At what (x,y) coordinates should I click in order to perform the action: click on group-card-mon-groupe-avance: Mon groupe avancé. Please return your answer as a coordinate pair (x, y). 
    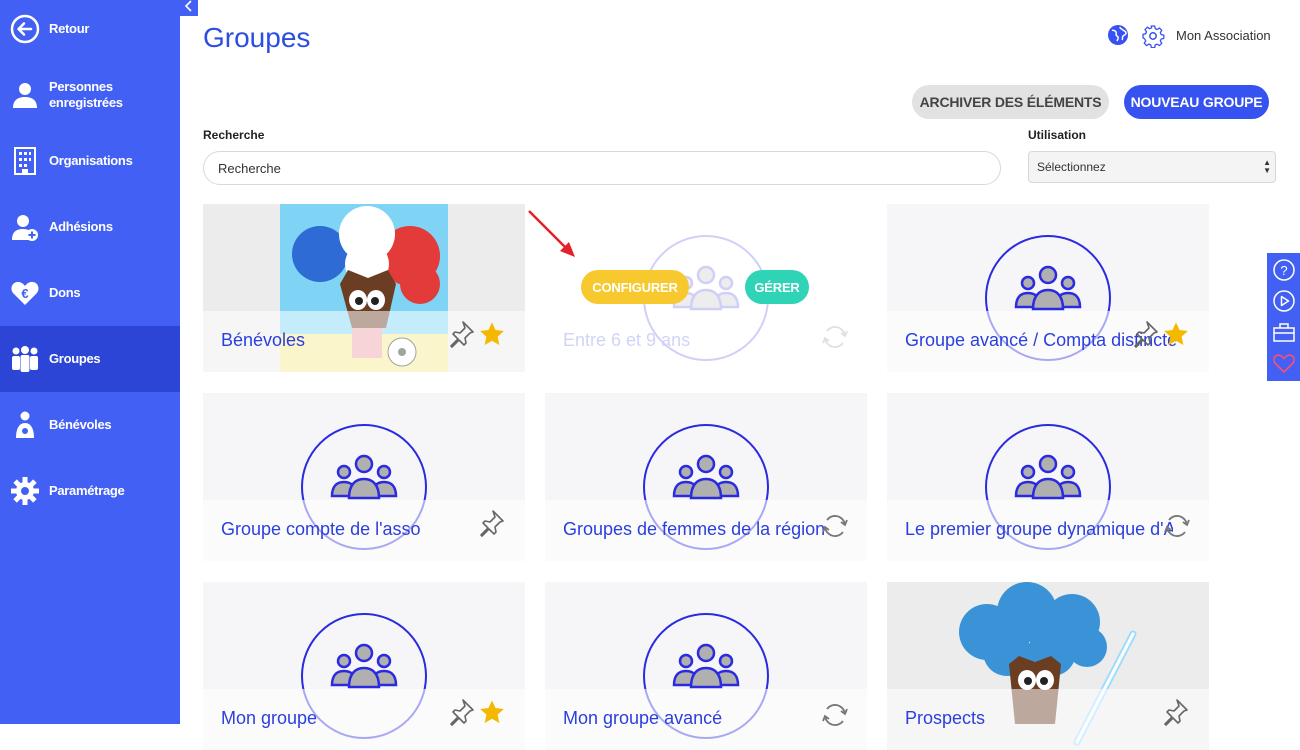
    Looking at the image, I should click on (706, 666).